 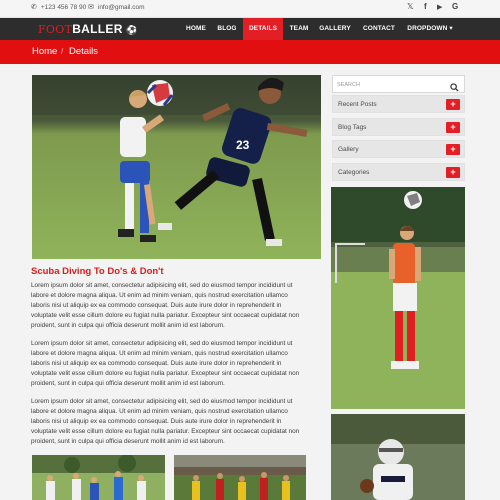 What do you see at coordinates (335, 29) in the screenshot?
I see `nav-gallery: GALLERY` at bounding box center [335, 29].